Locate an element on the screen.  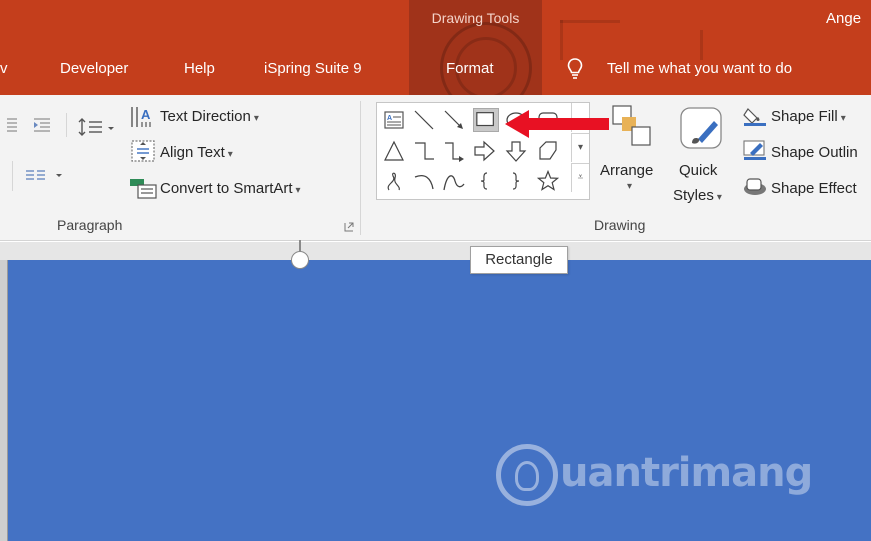
quick-styles-label-line2: Styles is located at coordinates (693, 195).